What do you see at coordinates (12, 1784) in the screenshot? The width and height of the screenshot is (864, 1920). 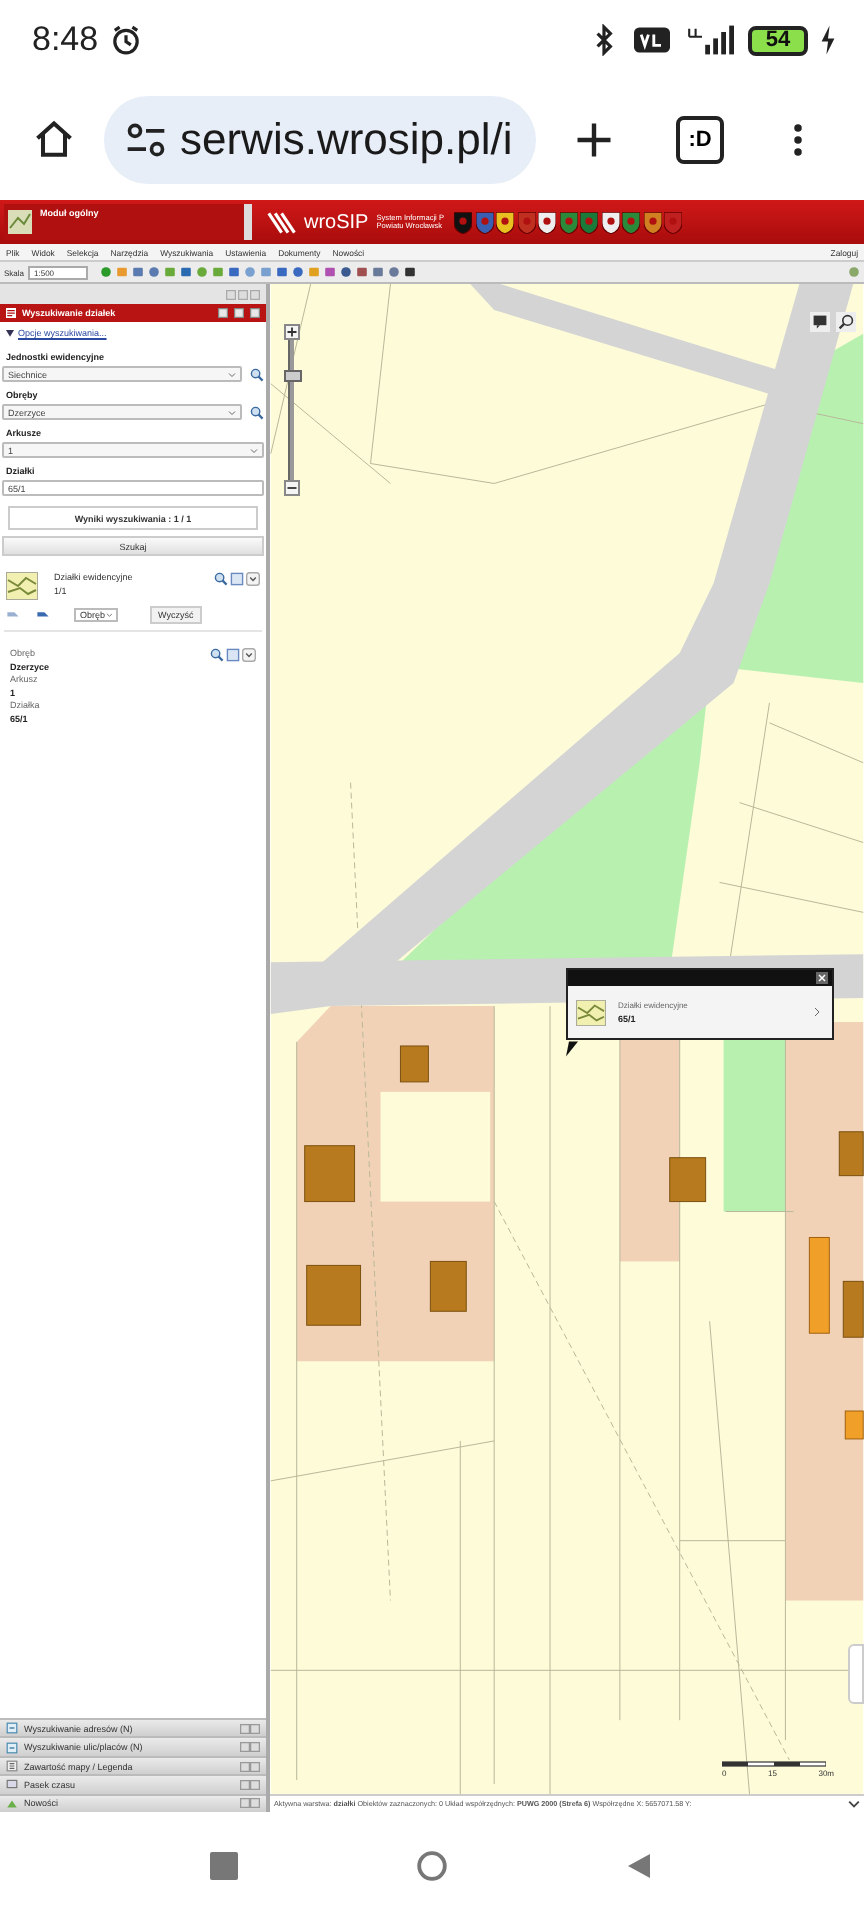 I see `time-panel-icon` at bounding box center [12, 1784].